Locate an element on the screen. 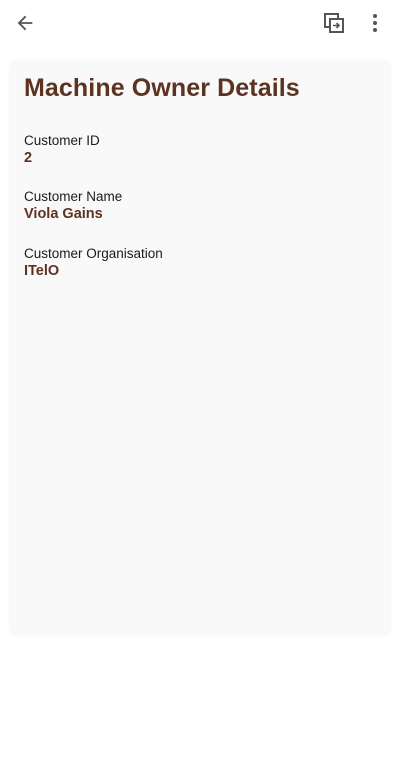 The height and width of the screenshot is (770, 400). more-options-button is located at coordinates (375, 23).